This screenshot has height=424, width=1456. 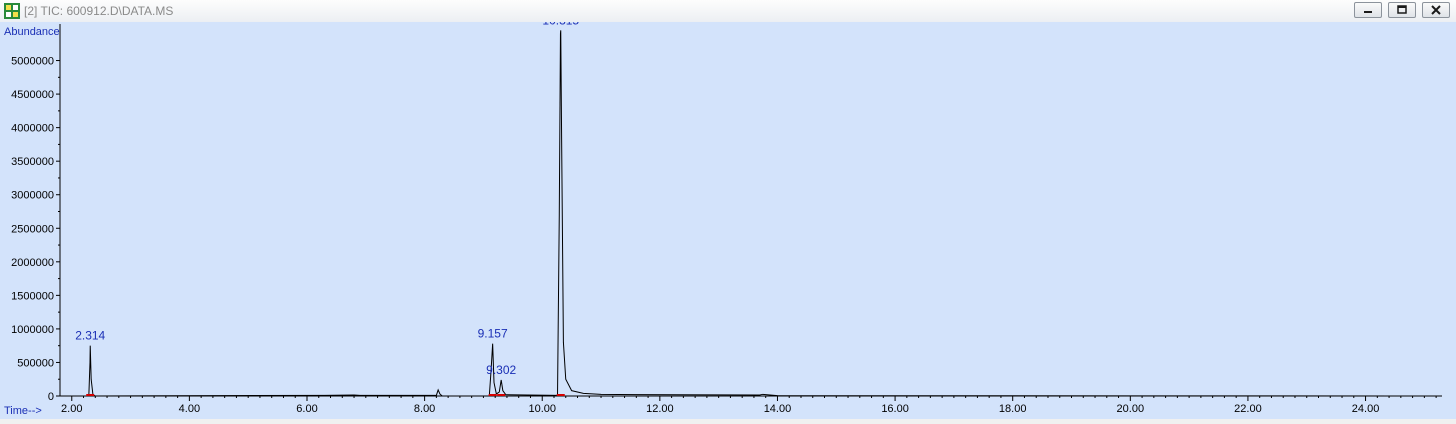 I want to click on y-tick-label: 1000000, so click(x=32, y=330).